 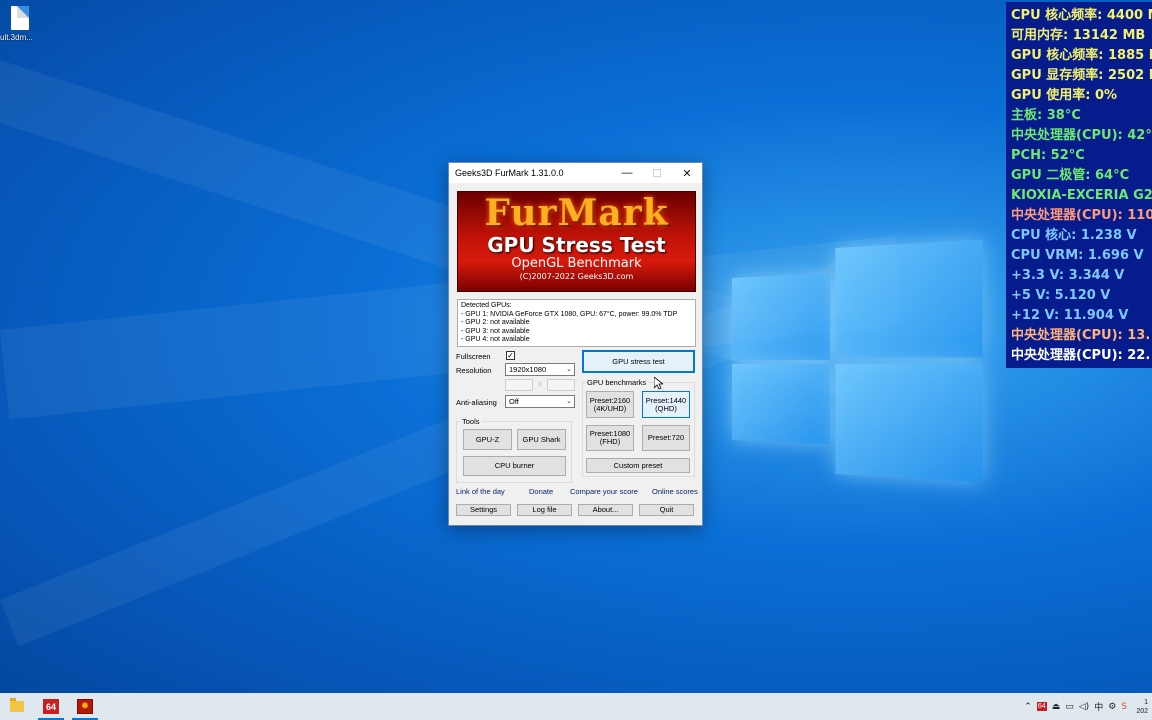 What do you see at coordinates (510, 355) in the screenshot?
I see `fullscreen-checkbox: ✓` at bounding box center [510, 355].